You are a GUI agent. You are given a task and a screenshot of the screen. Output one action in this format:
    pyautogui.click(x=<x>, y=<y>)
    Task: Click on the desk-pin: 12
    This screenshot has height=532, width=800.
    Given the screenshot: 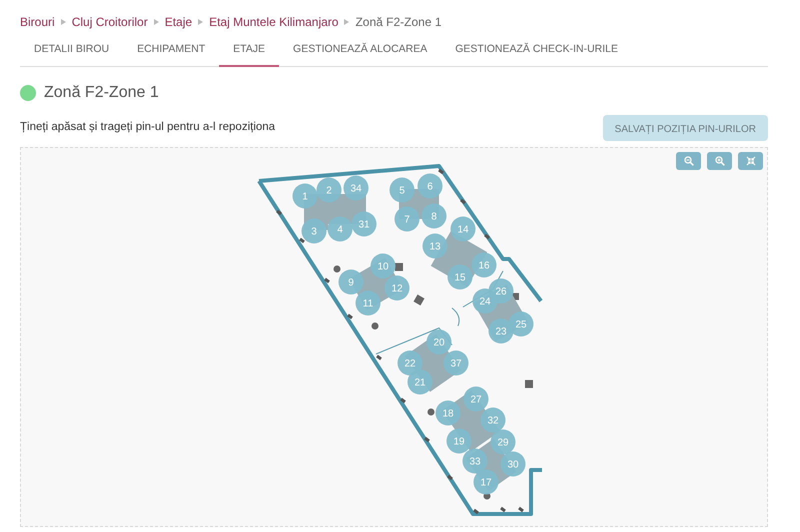 What is the action you would take?
    pyautogui.click(x=397, y=287)
    